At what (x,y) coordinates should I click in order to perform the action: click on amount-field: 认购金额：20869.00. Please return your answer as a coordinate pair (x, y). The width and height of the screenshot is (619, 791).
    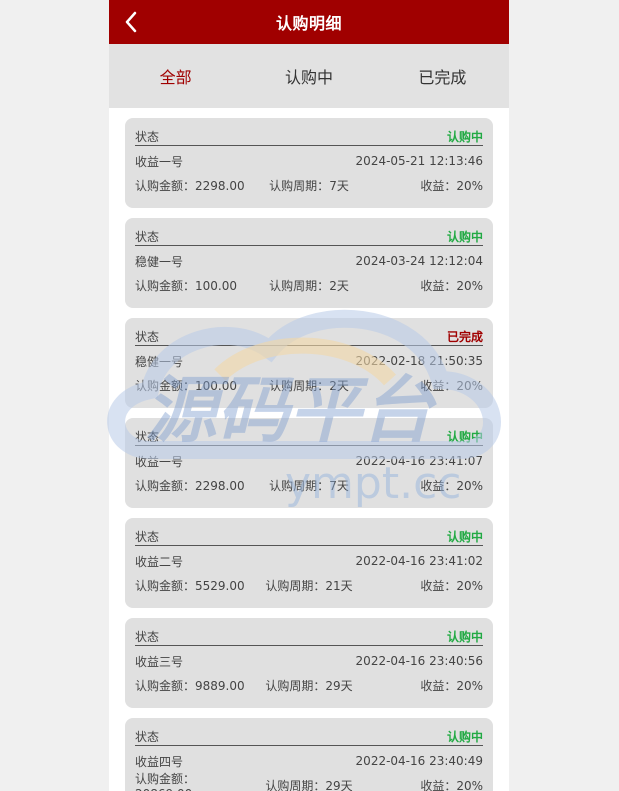
    Looking at the image, I should click on (193, 780).